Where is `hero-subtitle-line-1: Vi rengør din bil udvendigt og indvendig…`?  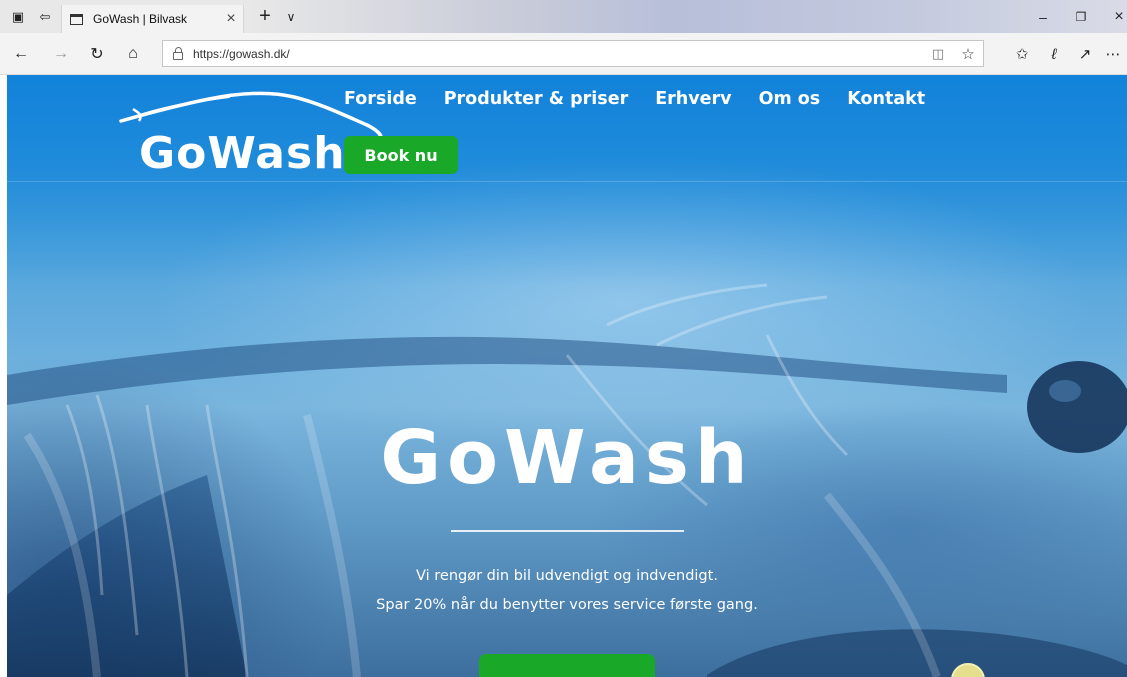
hero-subtitle-line-1: Vi rengør din bil udvendigt og indvendig… is located at coordinates (567, 576).